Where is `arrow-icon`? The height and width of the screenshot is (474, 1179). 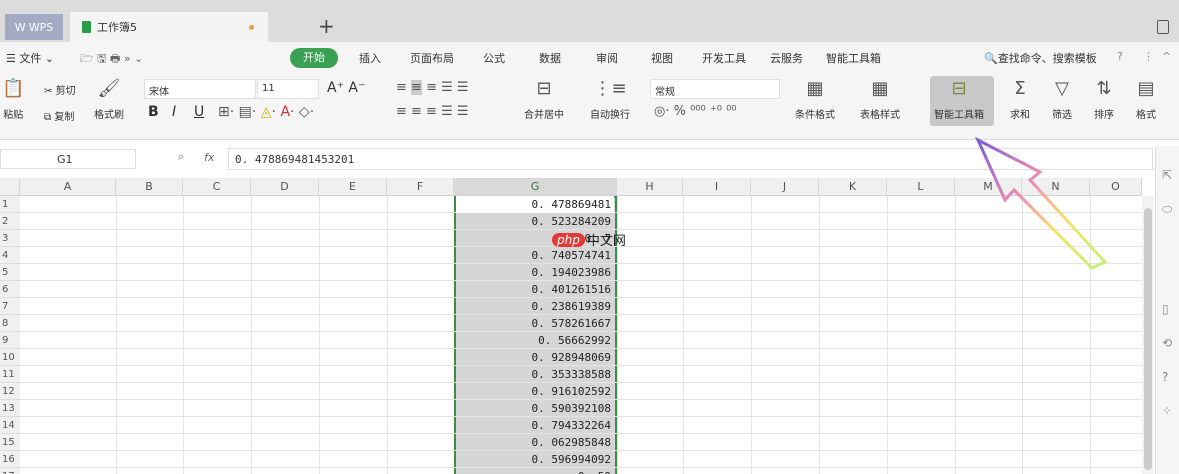 arrow-icon is located at coordinates (1041, 203).